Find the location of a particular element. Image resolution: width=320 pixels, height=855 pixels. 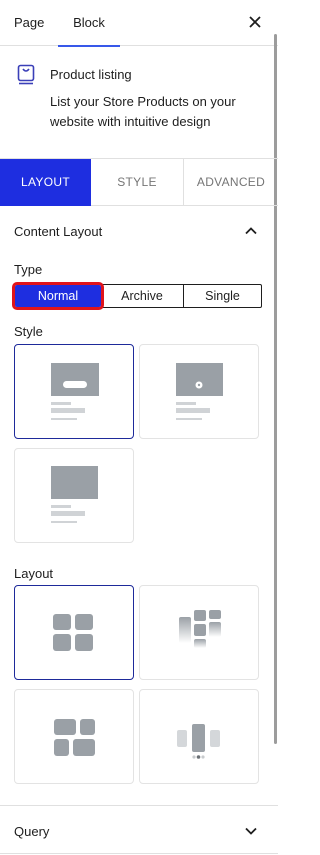

sidebar-header-tabs: Page Block is located at coordinates (139, 23).